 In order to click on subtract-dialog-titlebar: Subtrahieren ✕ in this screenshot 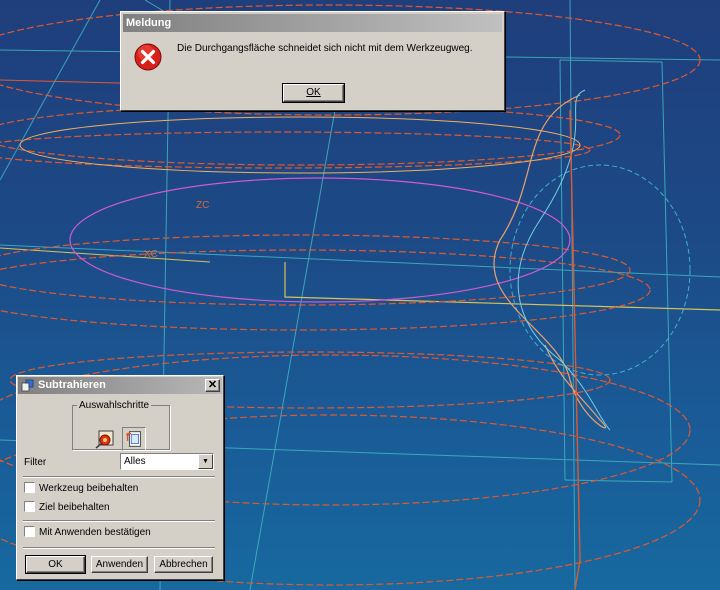, I will do `click(120, 385)`.